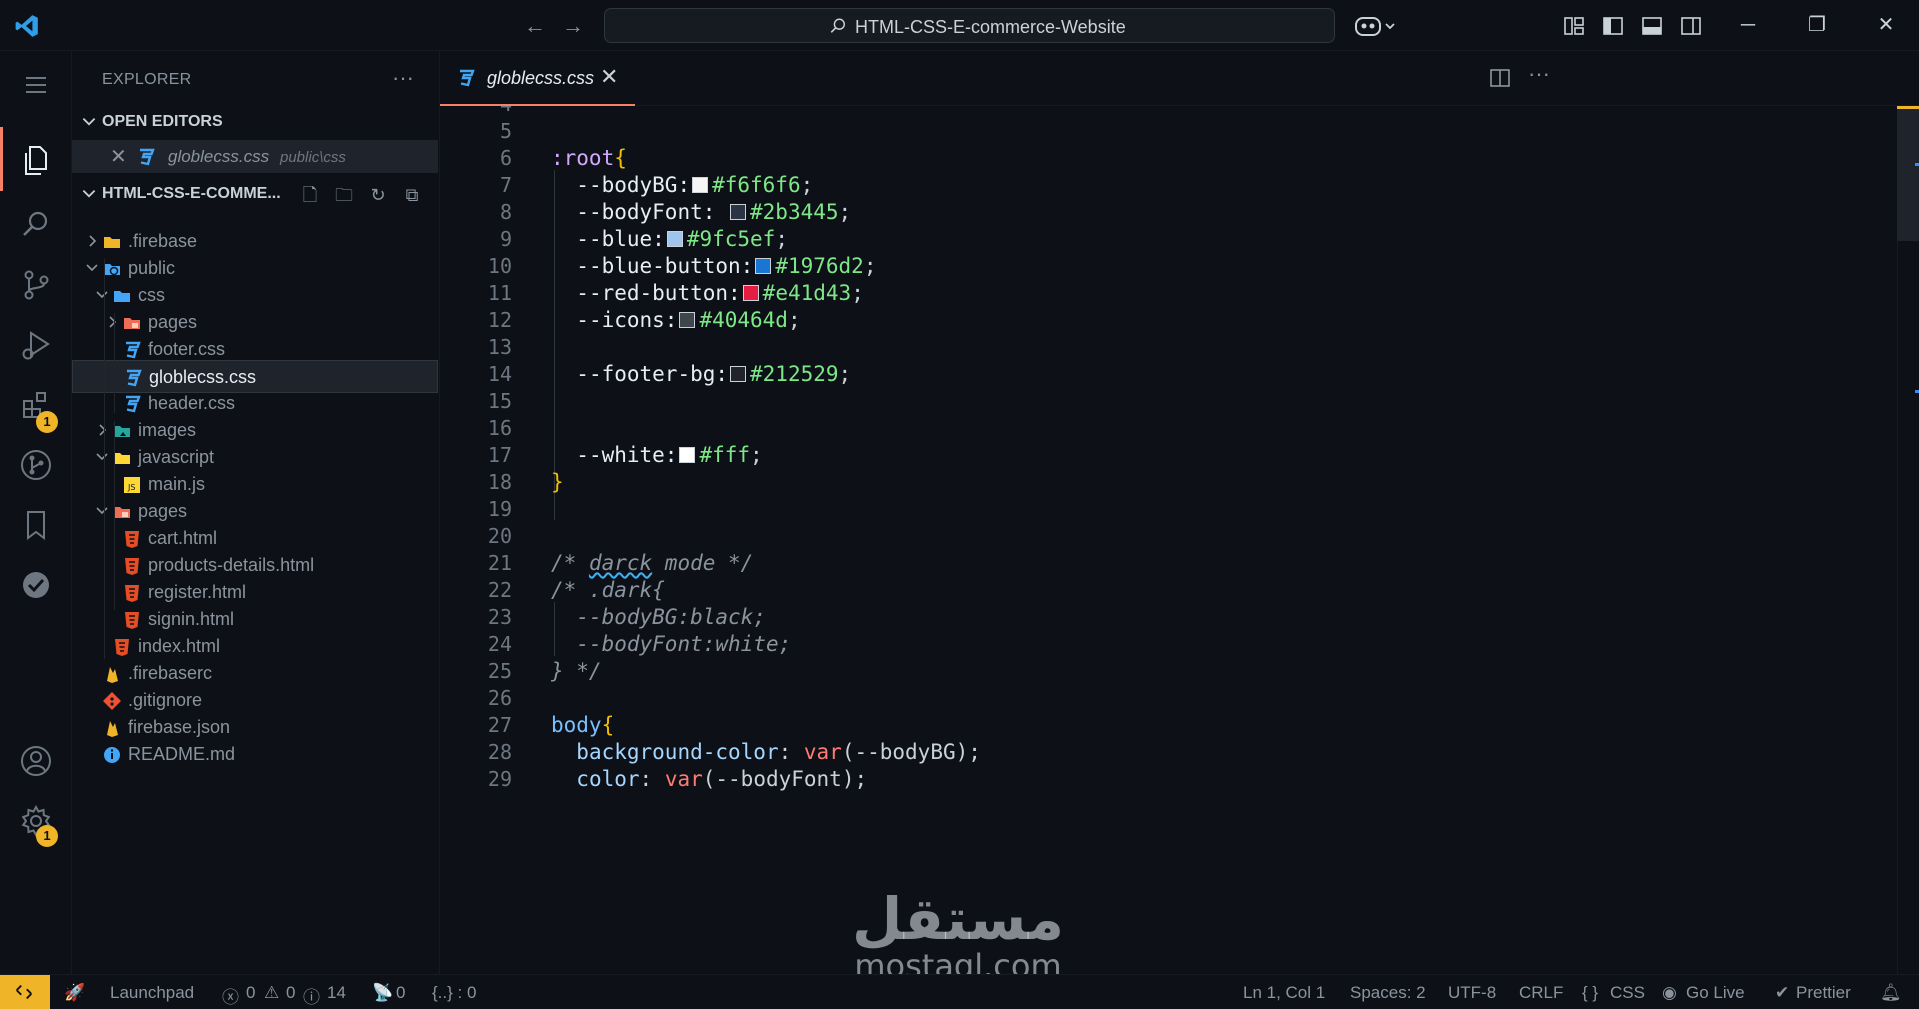 The width and height of the screenshot is (1919, 1009). Describe the element at coordinates (403, 78) in the screenshot. I see `explorer-more-actions: ···` at that location.